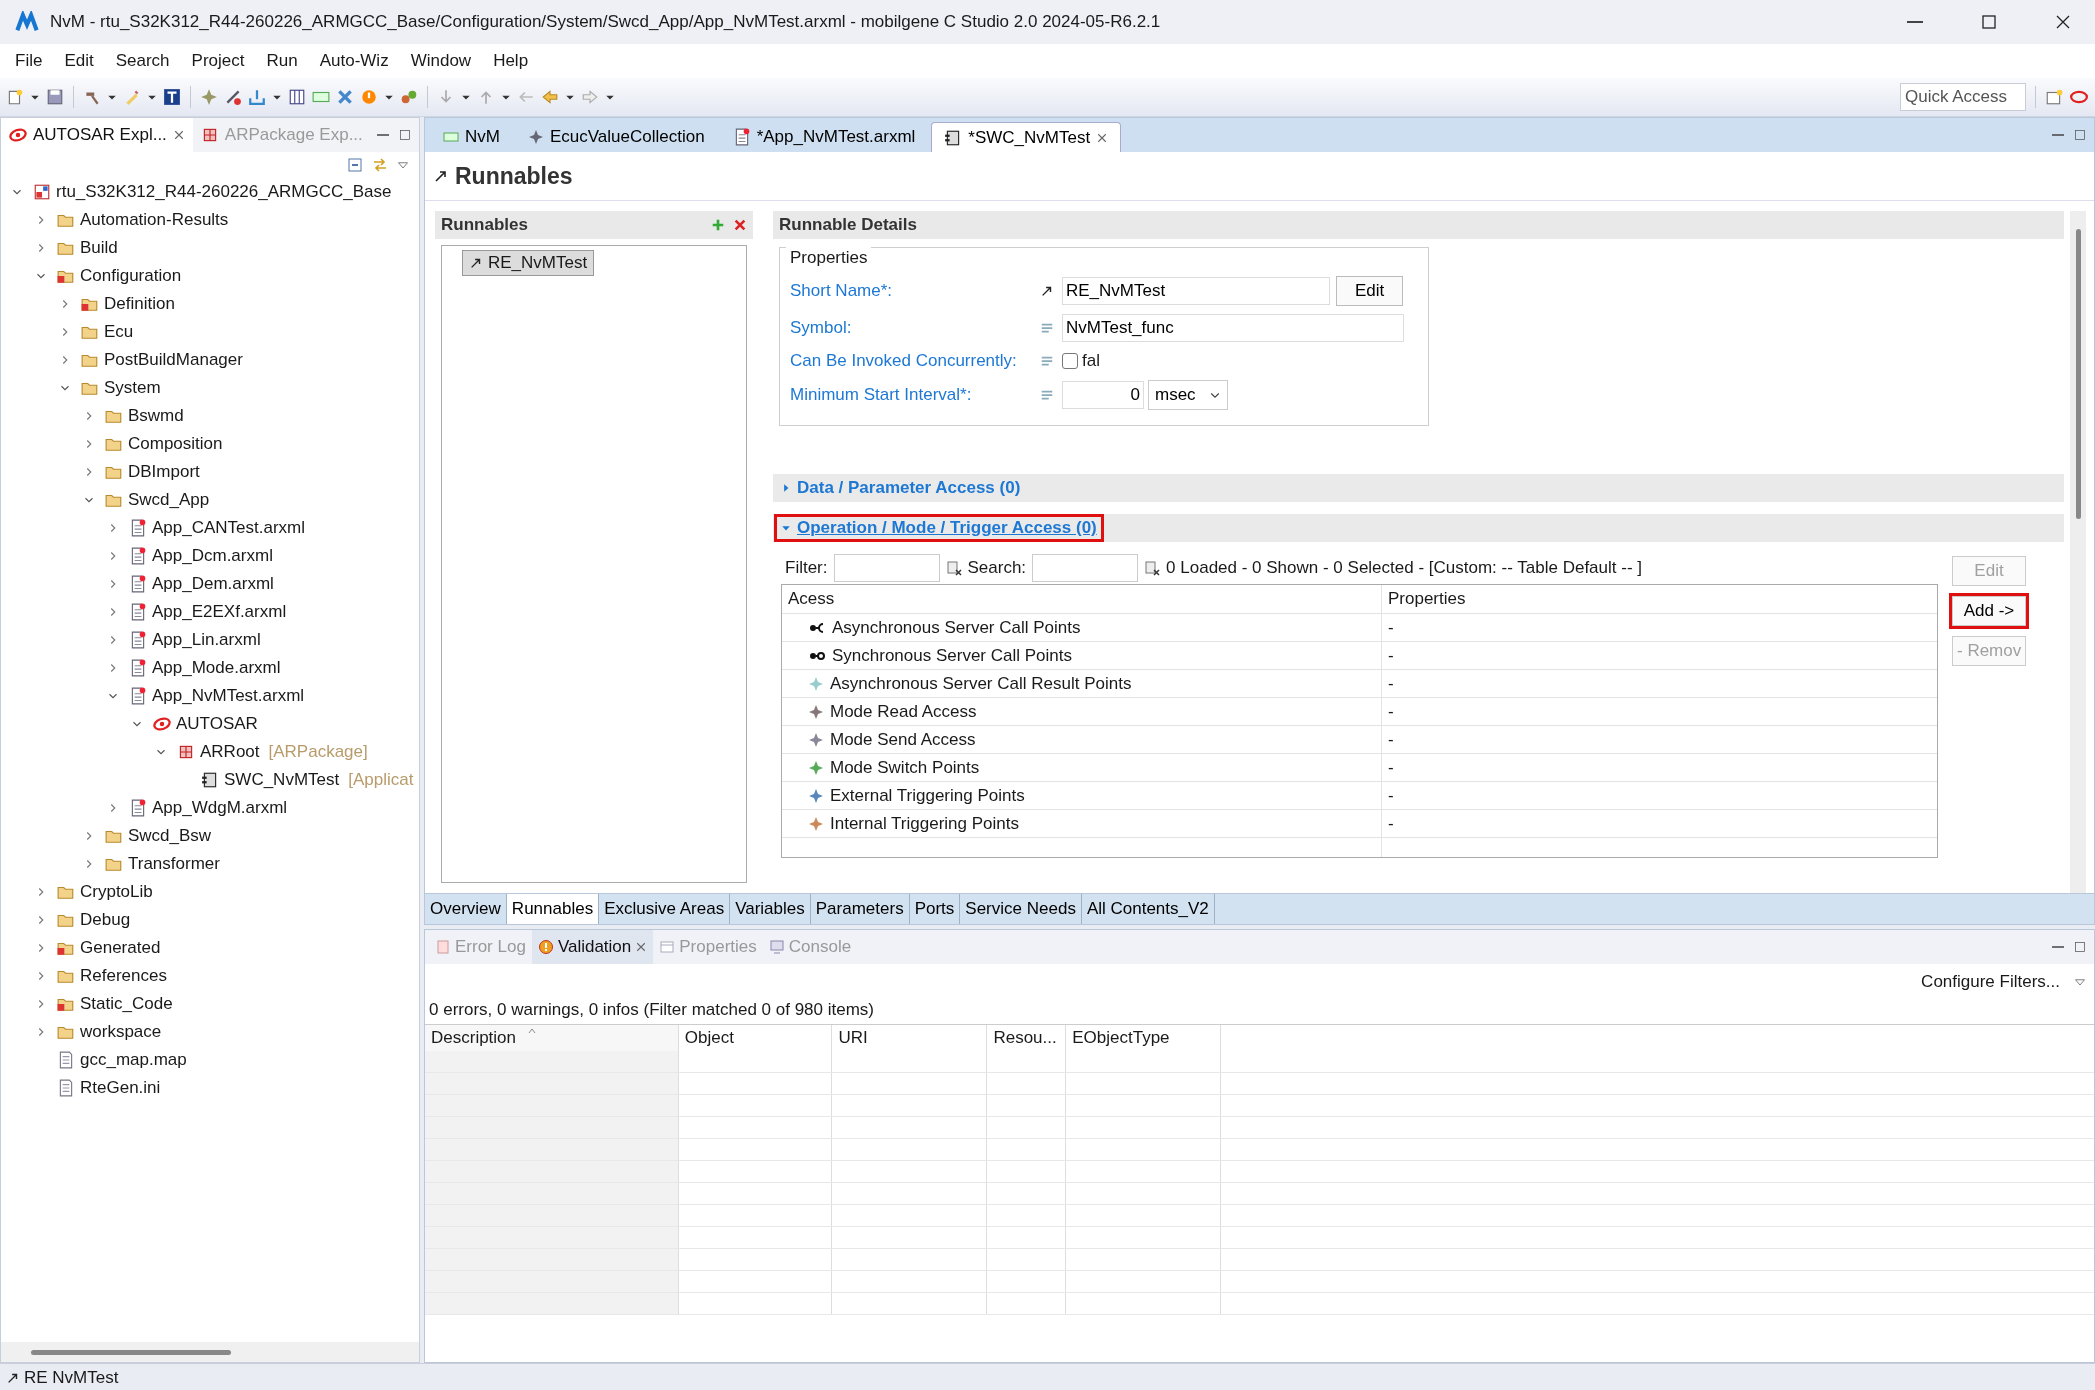 Image resolution: width=2095 pixels, height=1390 pixels. I want to click on link-arrows-icon, so click(380, 165).